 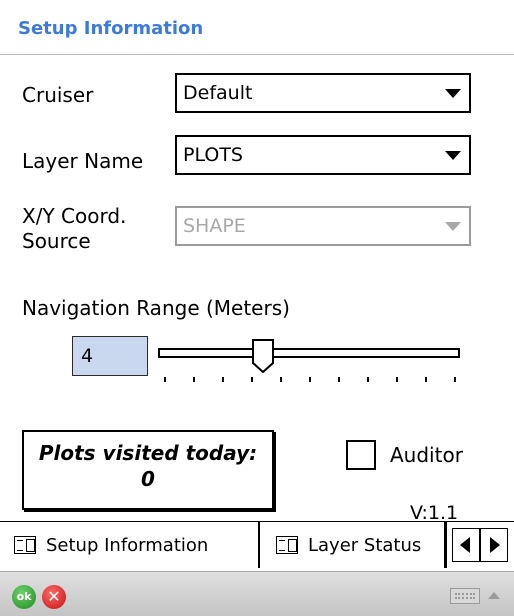 I want to click on coord-source-label: X/Y Coord. Source, so click(x=74, y=229).